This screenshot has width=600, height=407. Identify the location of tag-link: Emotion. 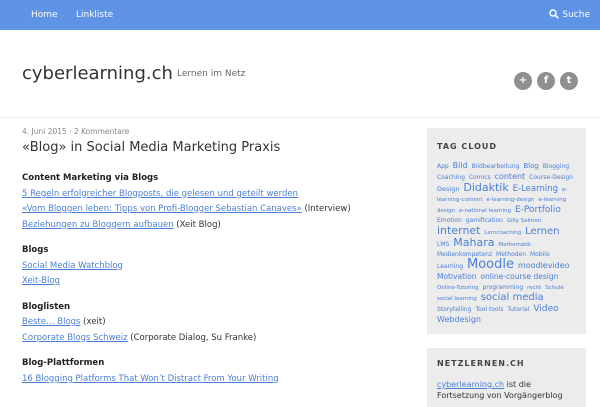
(449, 220).